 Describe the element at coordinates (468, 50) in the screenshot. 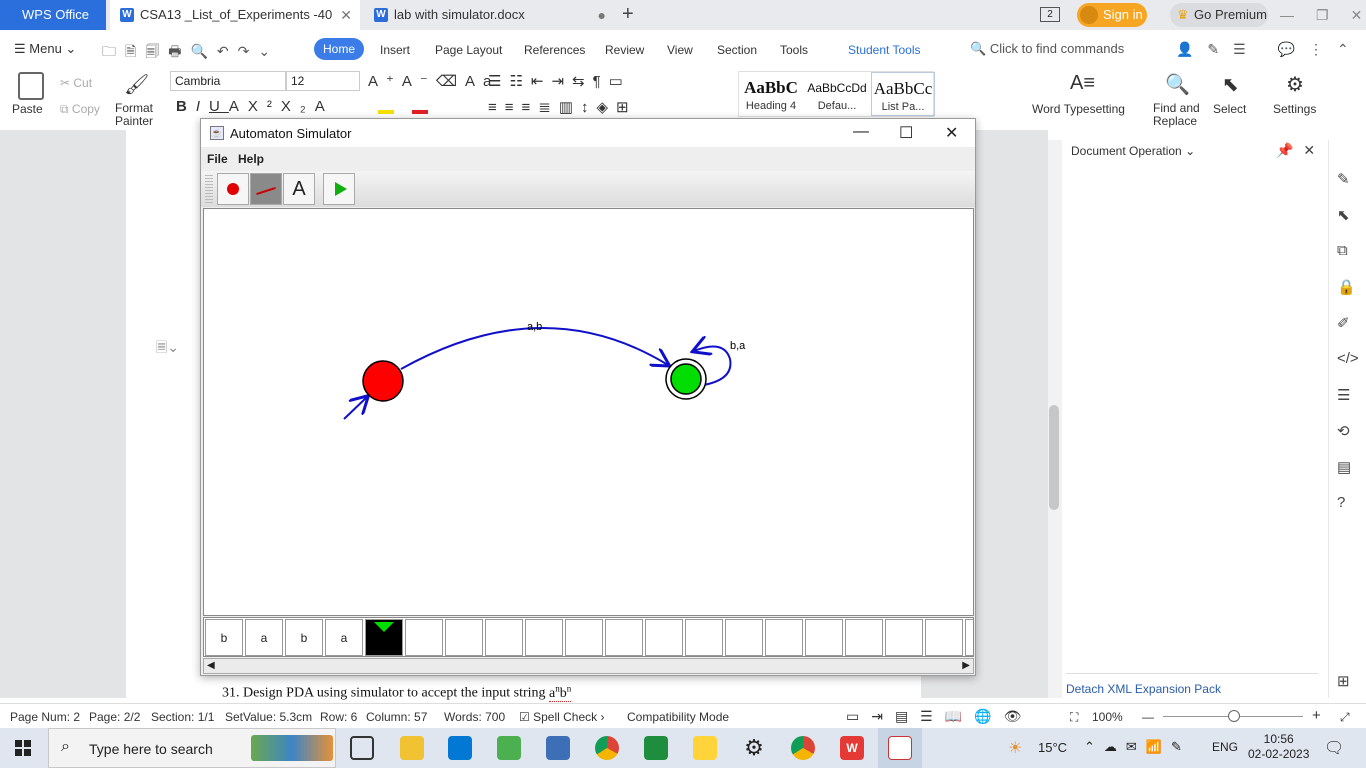

I see `tab-page-layout: Page Layout` at that location.